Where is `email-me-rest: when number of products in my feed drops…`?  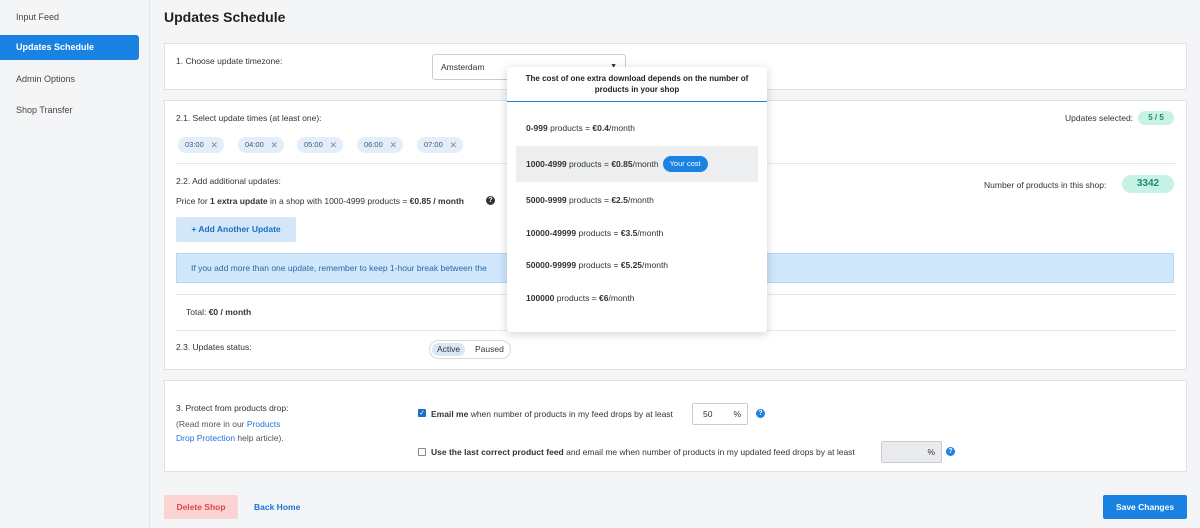 email-me-rest: when number of products in my feed drops… is located at coordinates (570, 414).